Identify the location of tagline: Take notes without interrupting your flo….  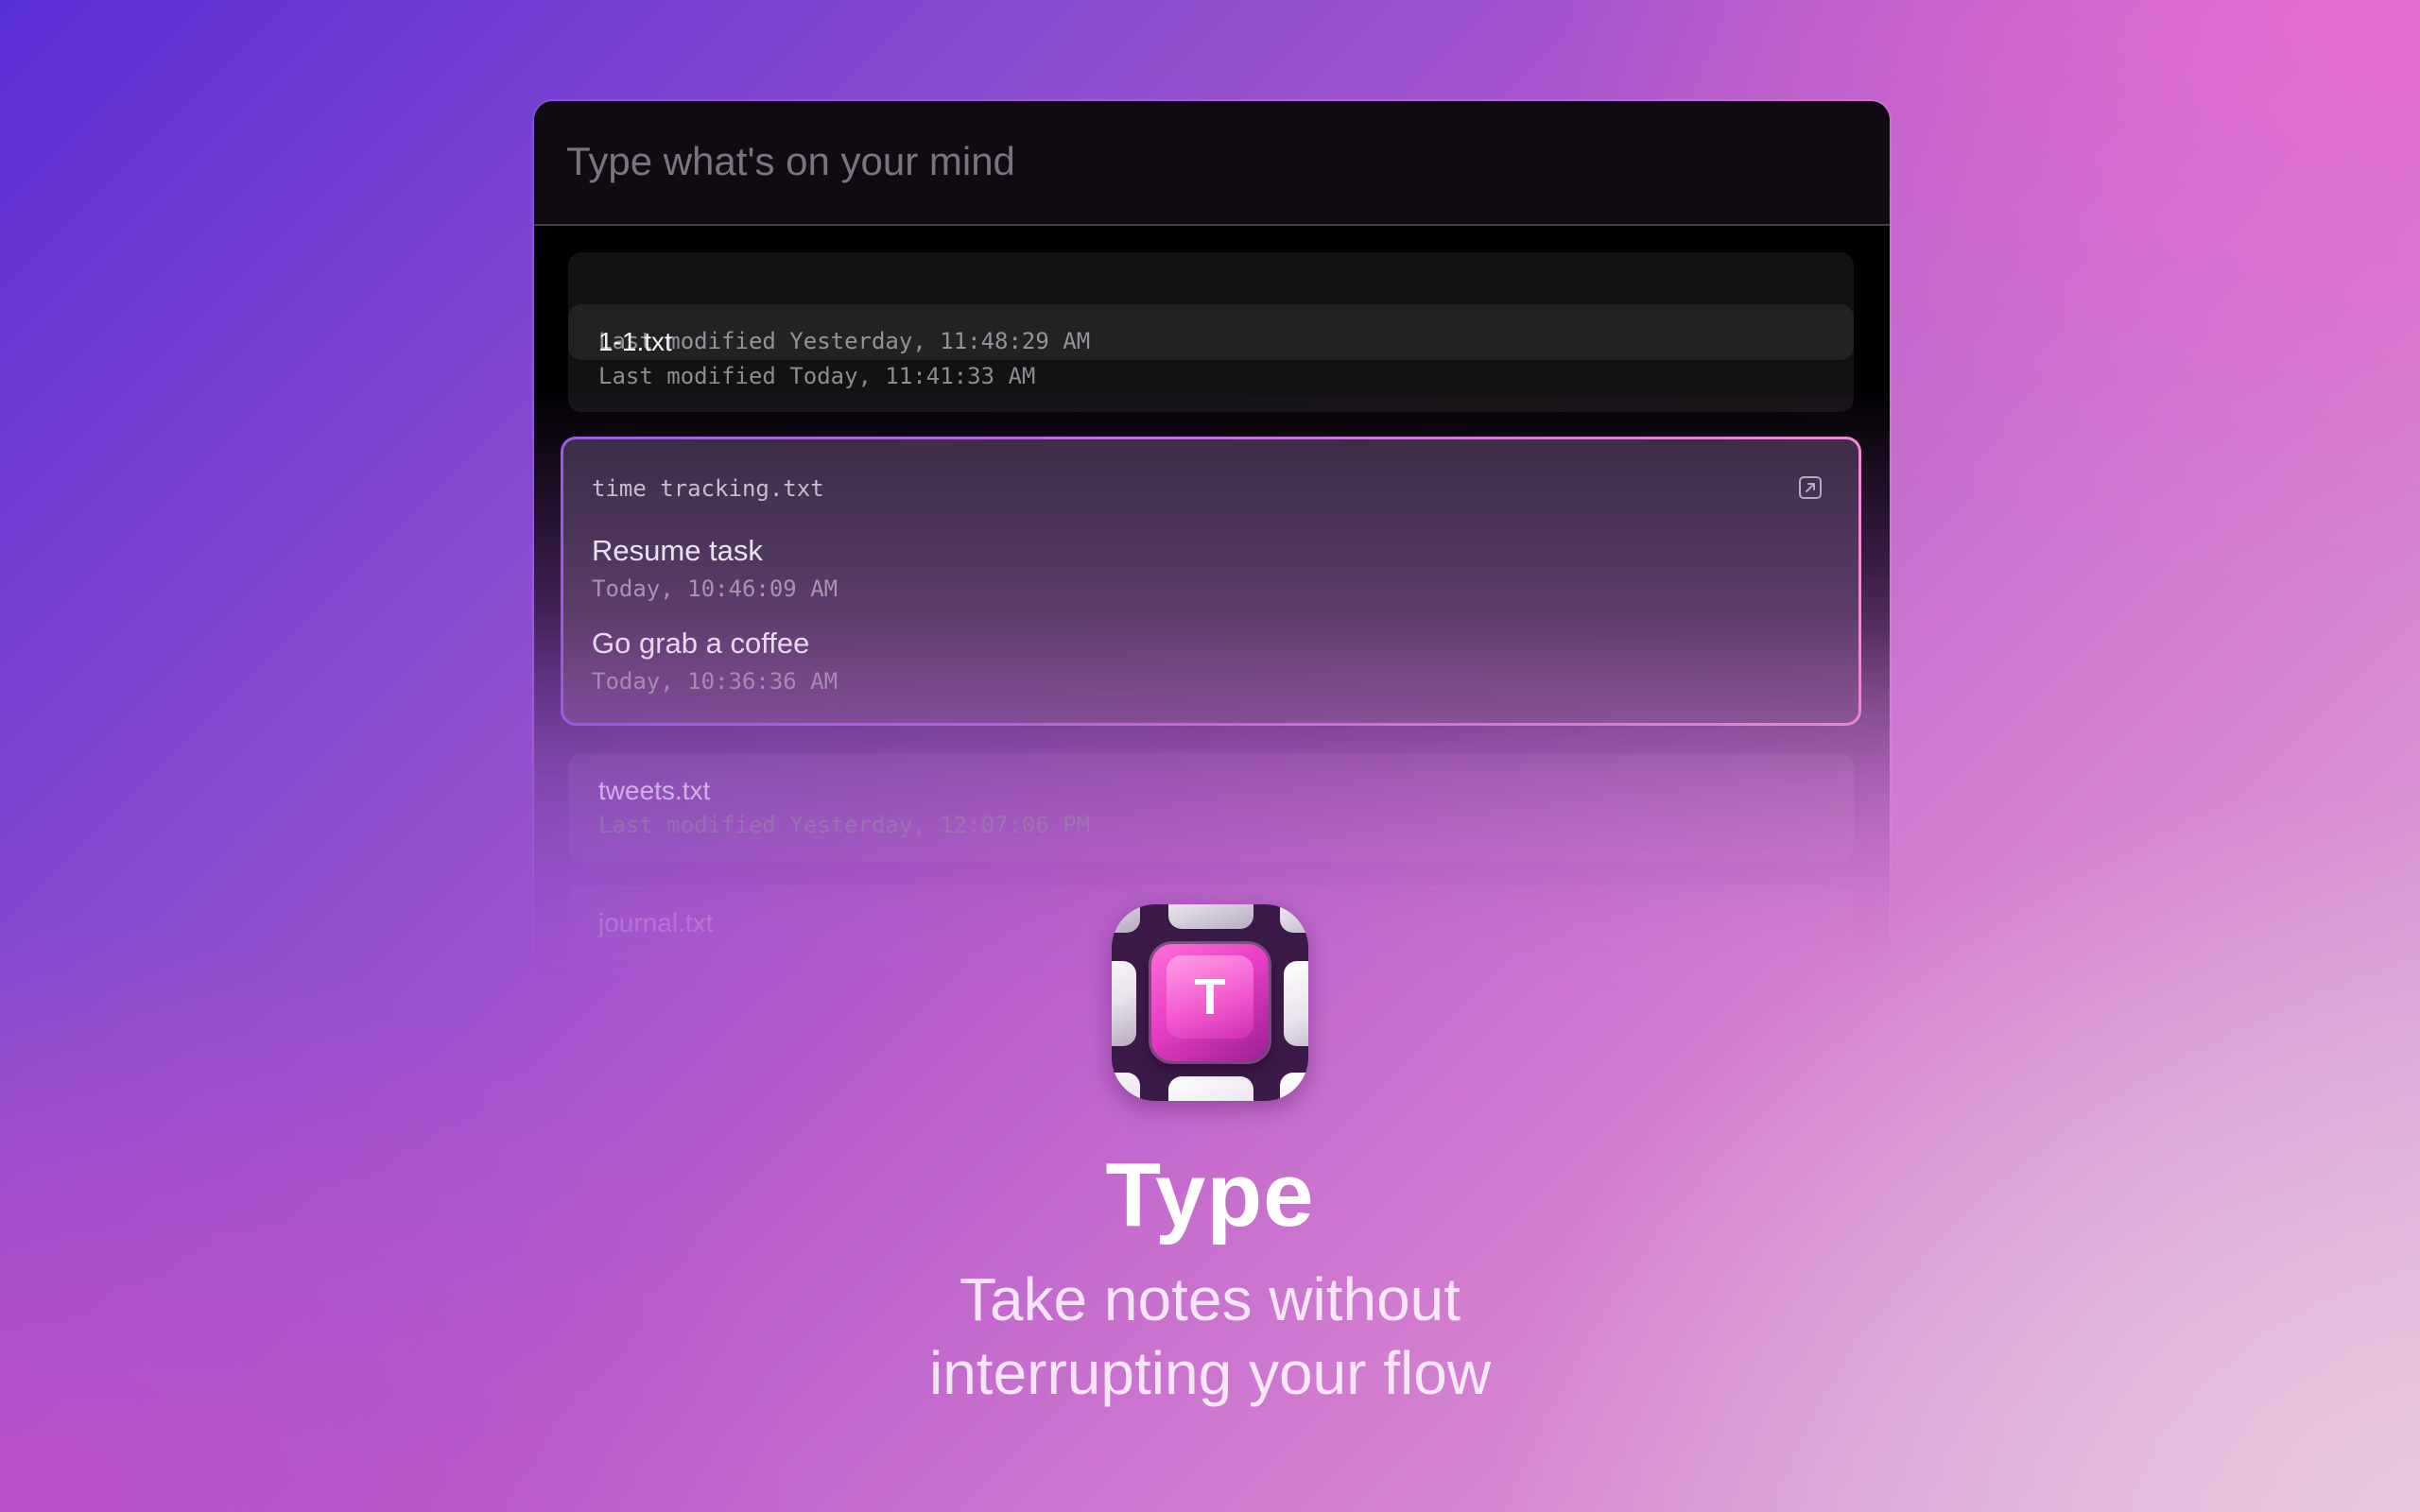
(1210, 1336).